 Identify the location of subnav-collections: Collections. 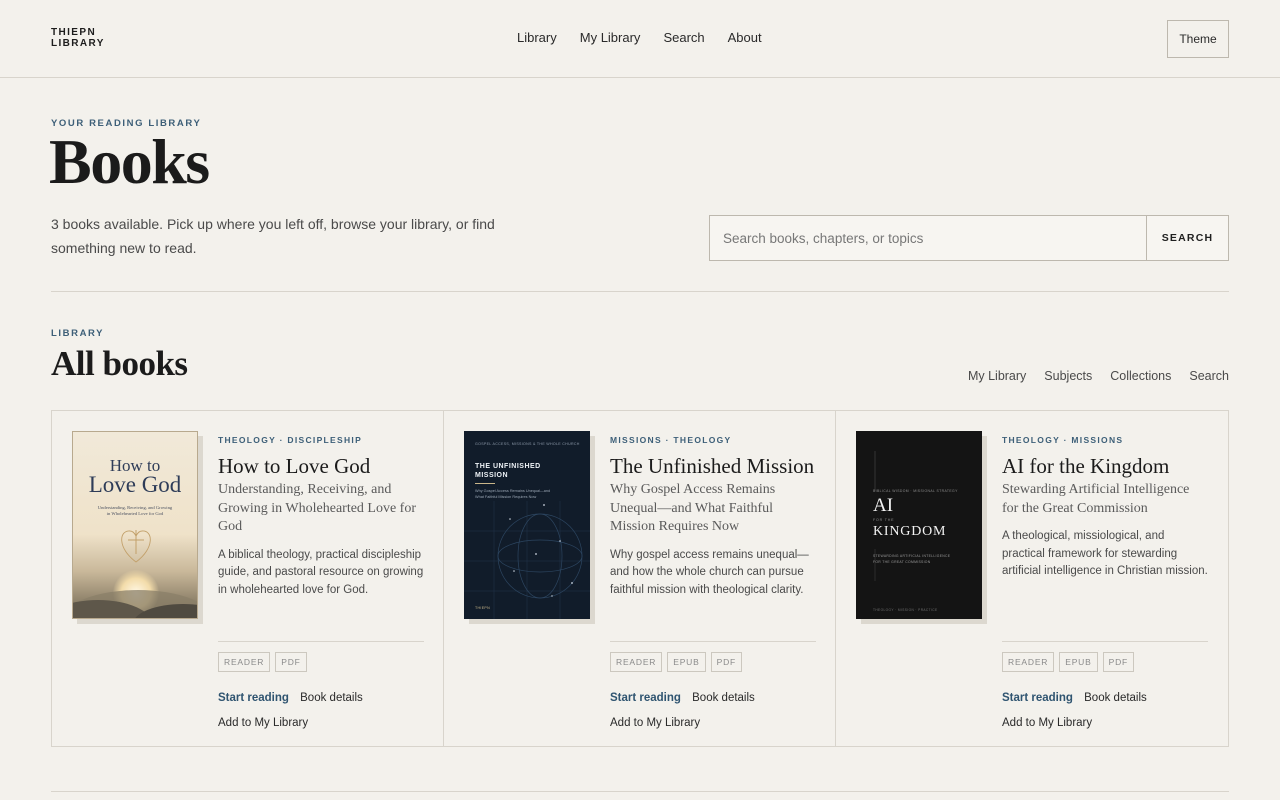
(1140, 376).